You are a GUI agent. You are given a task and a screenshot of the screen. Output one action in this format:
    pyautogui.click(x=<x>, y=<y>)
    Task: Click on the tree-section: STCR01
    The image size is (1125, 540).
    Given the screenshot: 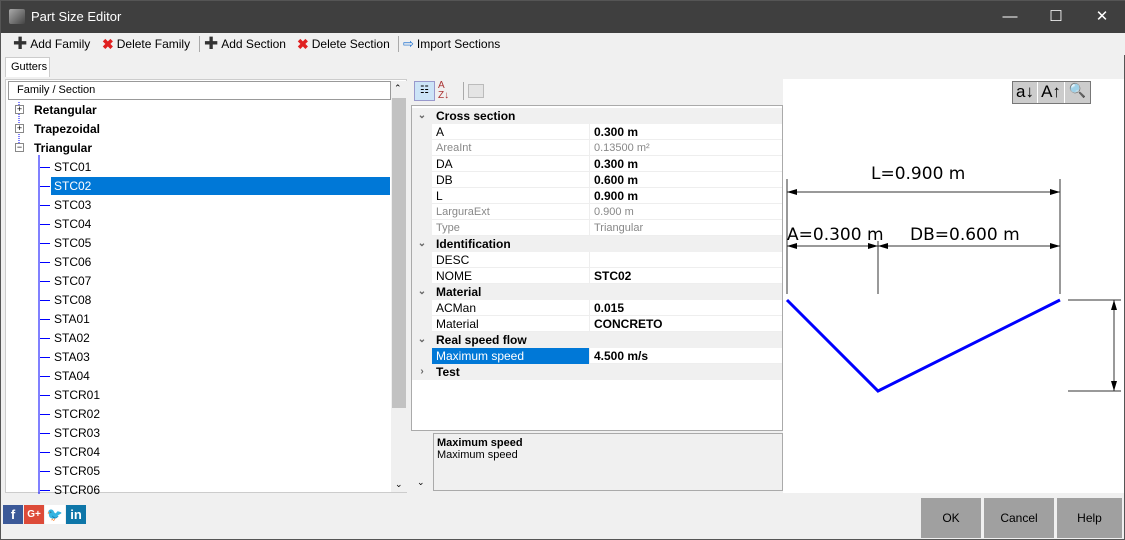 What is the action you would take?
    pyautogui.click(x=220, y=395)
    